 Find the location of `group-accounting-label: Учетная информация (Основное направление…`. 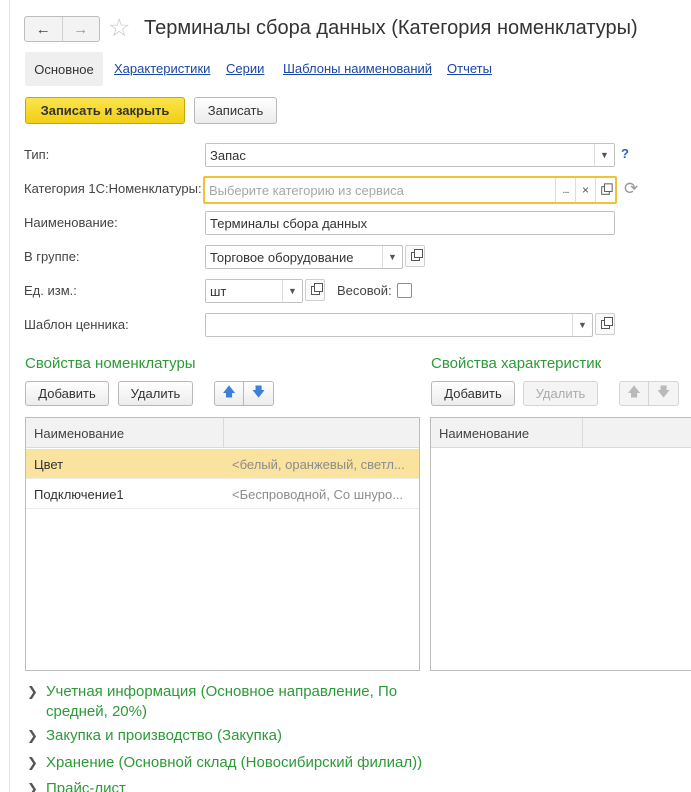

group-accounting-label: Учетная информация (Основное направление… is located at coordinates (222, 701).